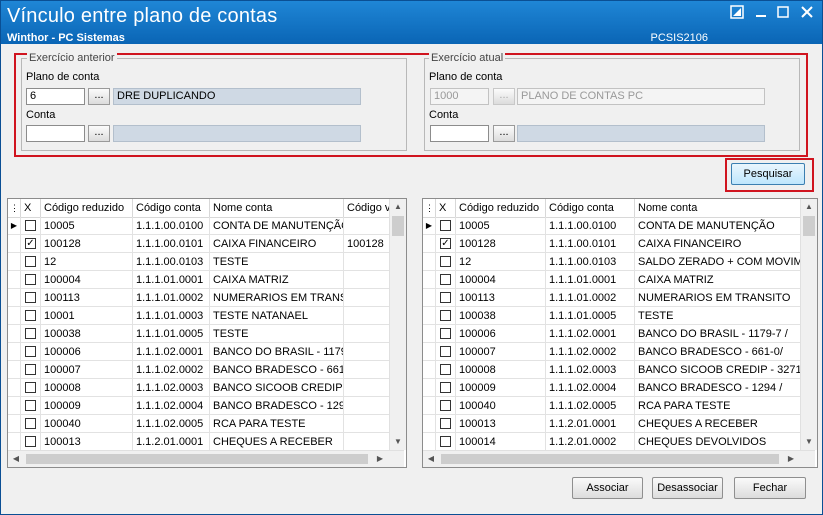  I want to click on col-header-reduced-code: Código reduzido, so click(501, 208).